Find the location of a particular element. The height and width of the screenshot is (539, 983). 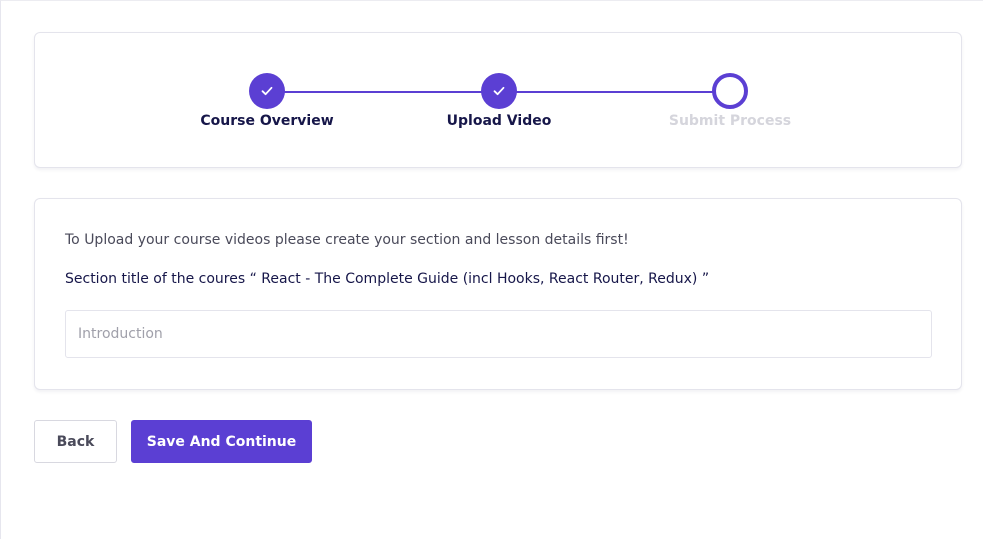

step-upload-video-indicator is located at coordinates (499, 91).